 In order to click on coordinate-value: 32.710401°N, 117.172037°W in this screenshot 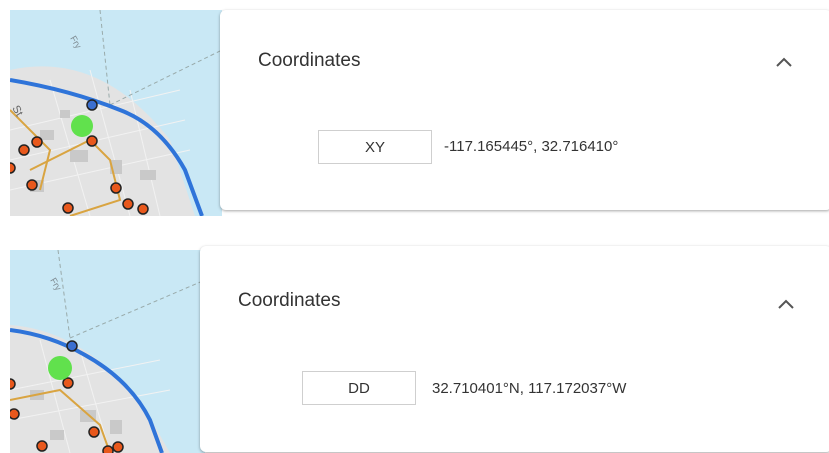, I will do `click(529, 388)`.